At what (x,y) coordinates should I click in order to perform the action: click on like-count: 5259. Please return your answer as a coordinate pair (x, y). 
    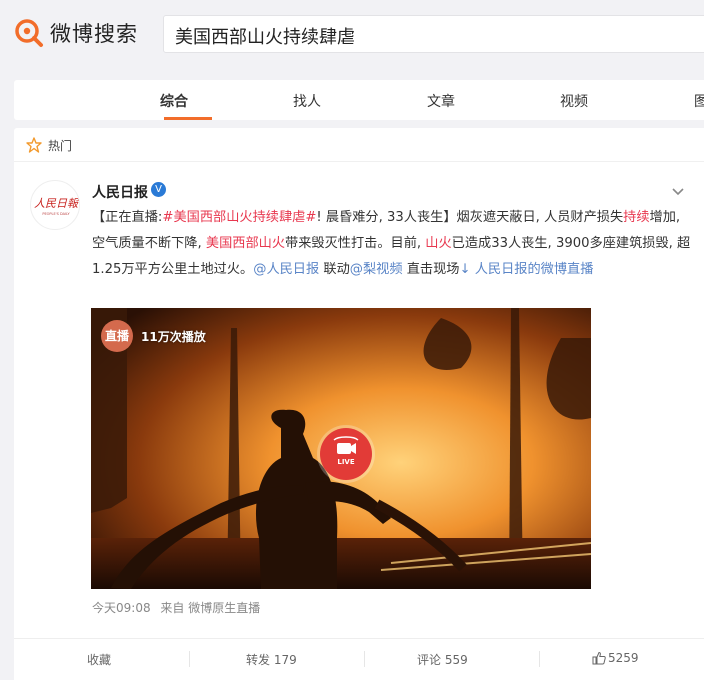
    Looking at the image, I should click on (623, 658).